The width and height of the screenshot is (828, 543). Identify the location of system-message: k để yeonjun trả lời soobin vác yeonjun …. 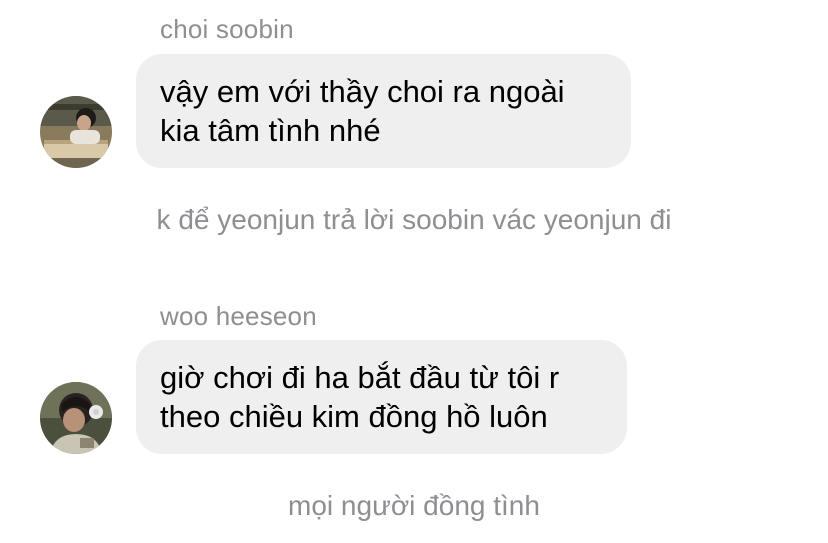
(414, 219).